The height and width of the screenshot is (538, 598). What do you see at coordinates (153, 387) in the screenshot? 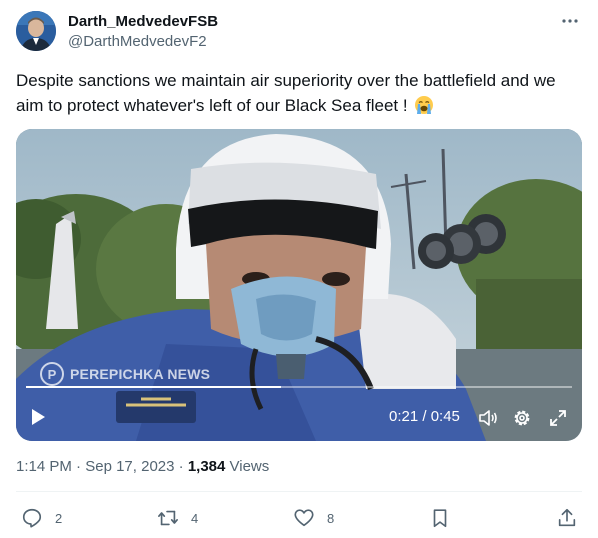
I see `video-progress-fill` at bounding box center [153, 387].